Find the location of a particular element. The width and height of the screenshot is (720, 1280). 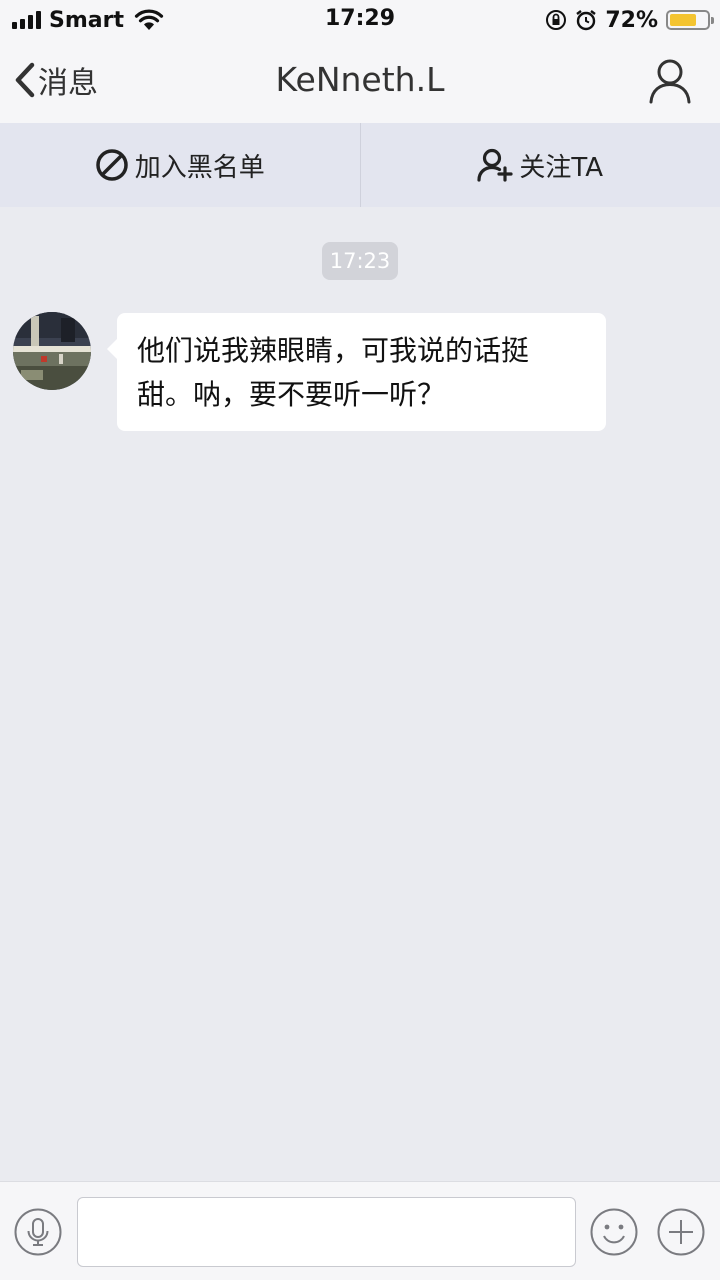

message-text-line-1: 他们说我辣眼睛，可我说的话挺 is located at coordinates (333, 350).